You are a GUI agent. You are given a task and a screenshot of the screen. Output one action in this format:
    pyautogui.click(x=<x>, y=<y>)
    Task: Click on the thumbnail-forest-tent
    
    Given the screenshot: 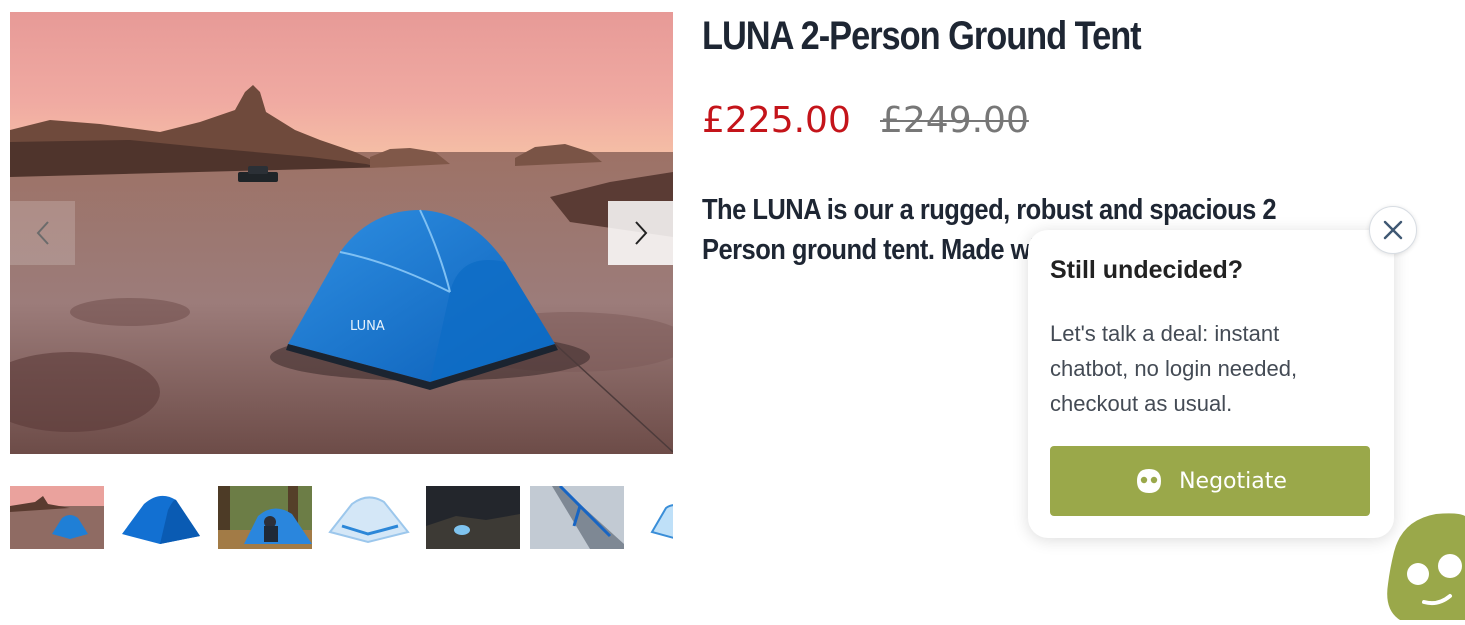 What is the action you would take?
    pyautogui.click(x=265, y=517)
    